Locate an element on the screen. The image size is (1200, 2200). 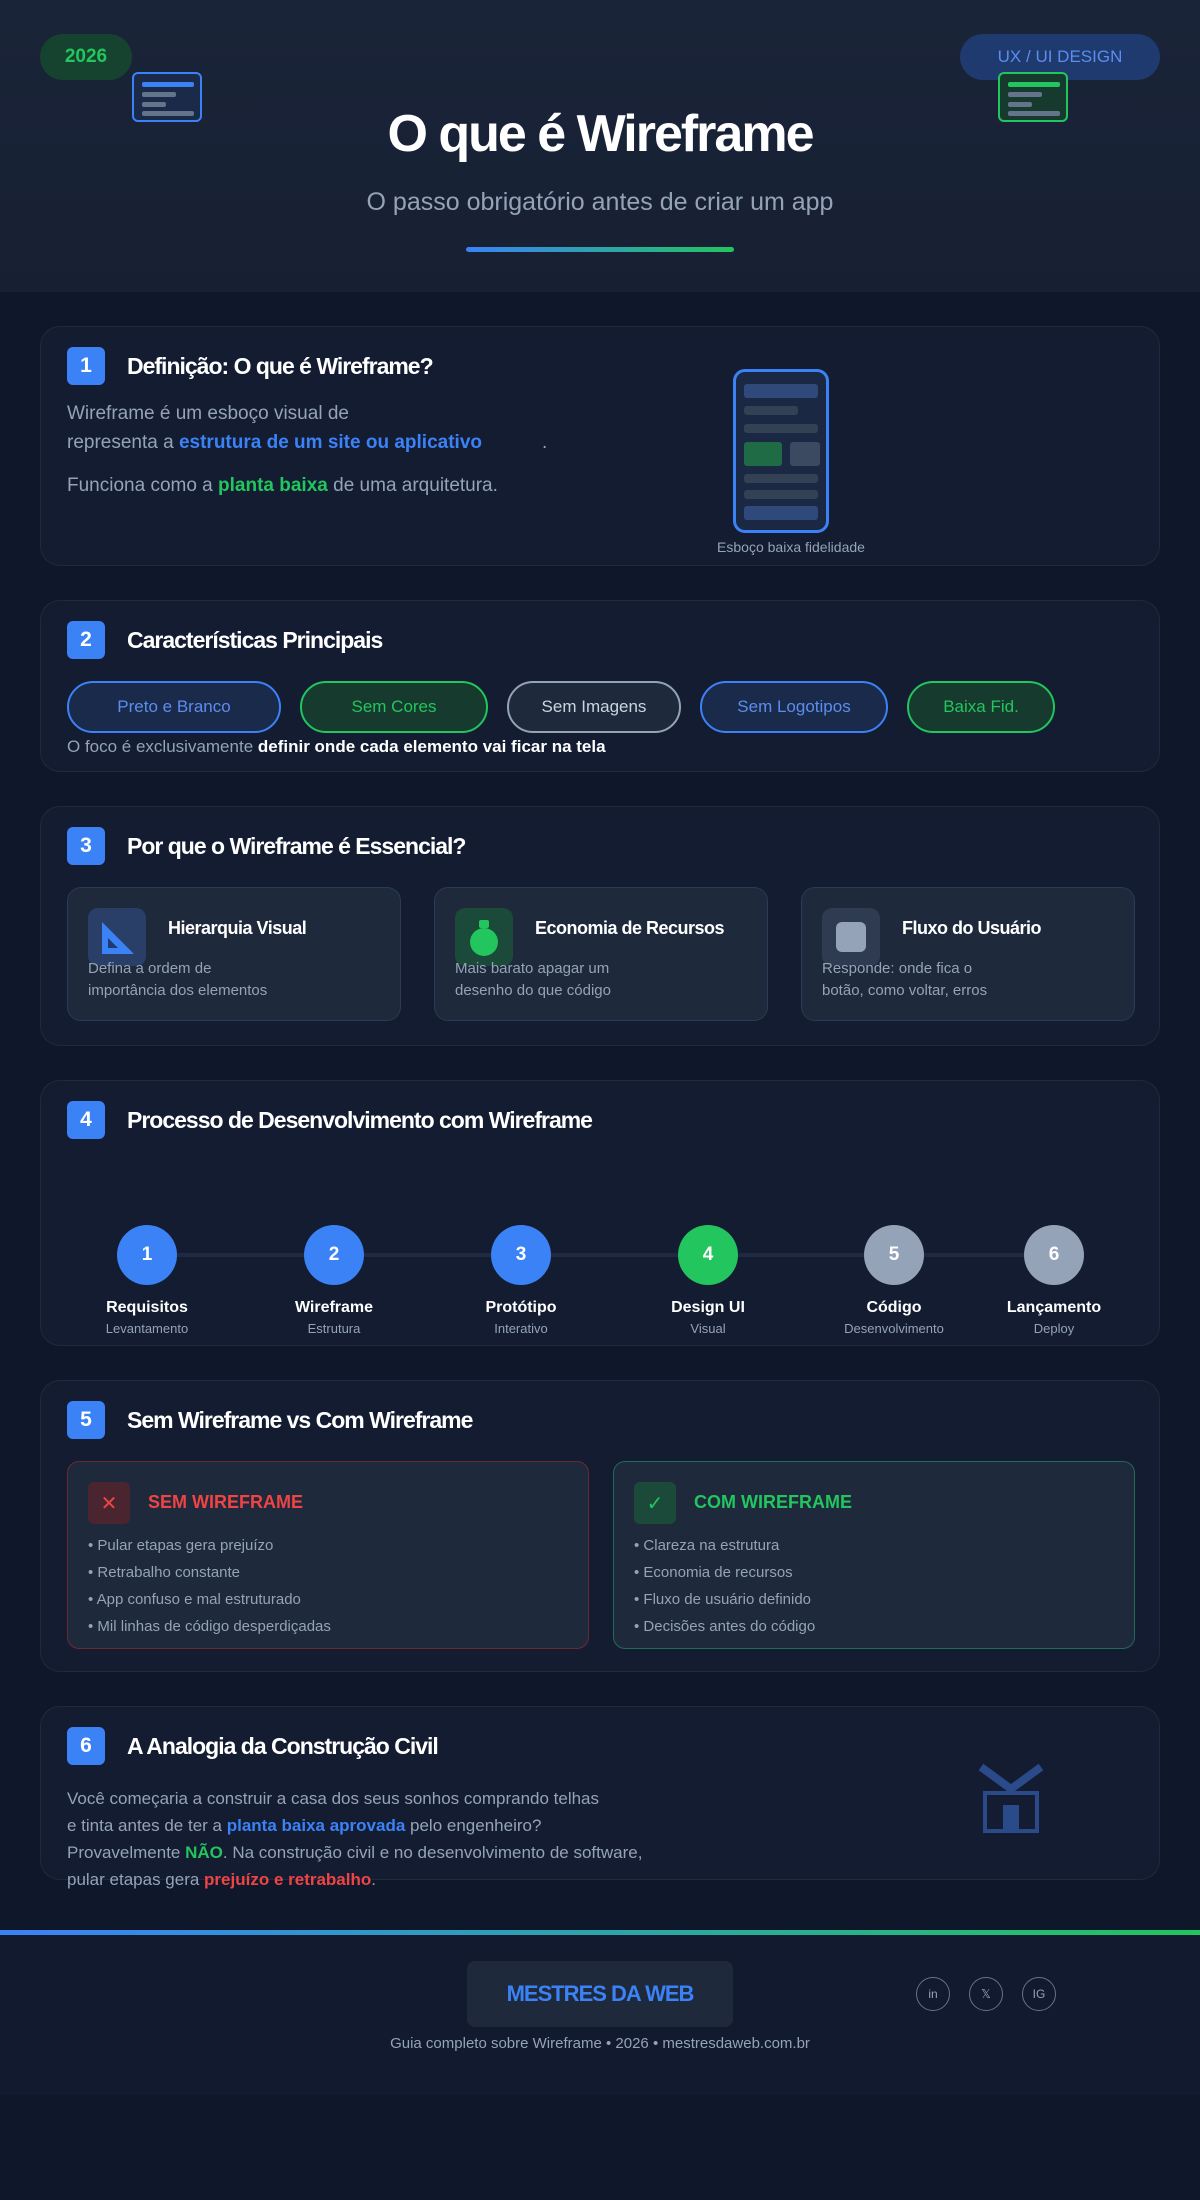
process-step-label: Design UI is located at coordinates (708, 1307).